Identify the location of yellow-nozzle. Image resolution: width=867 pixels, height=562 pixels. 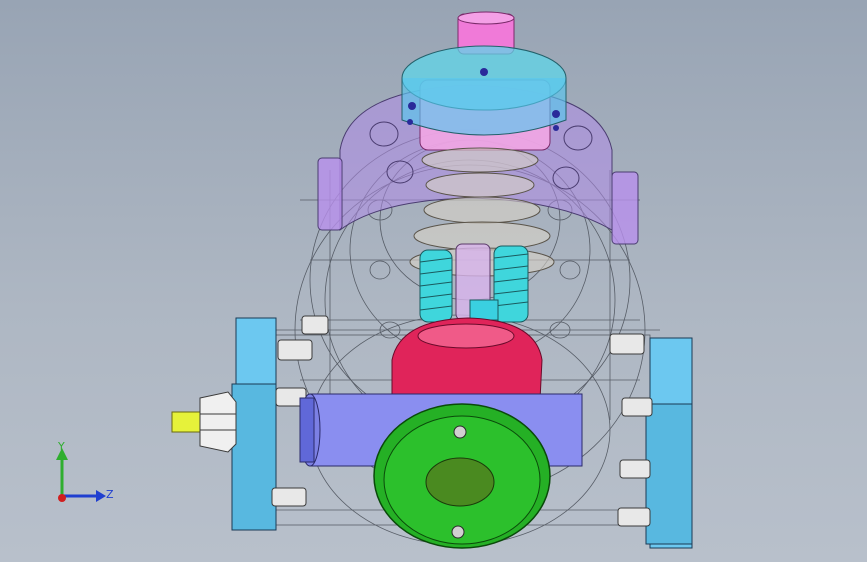
(204, 422).